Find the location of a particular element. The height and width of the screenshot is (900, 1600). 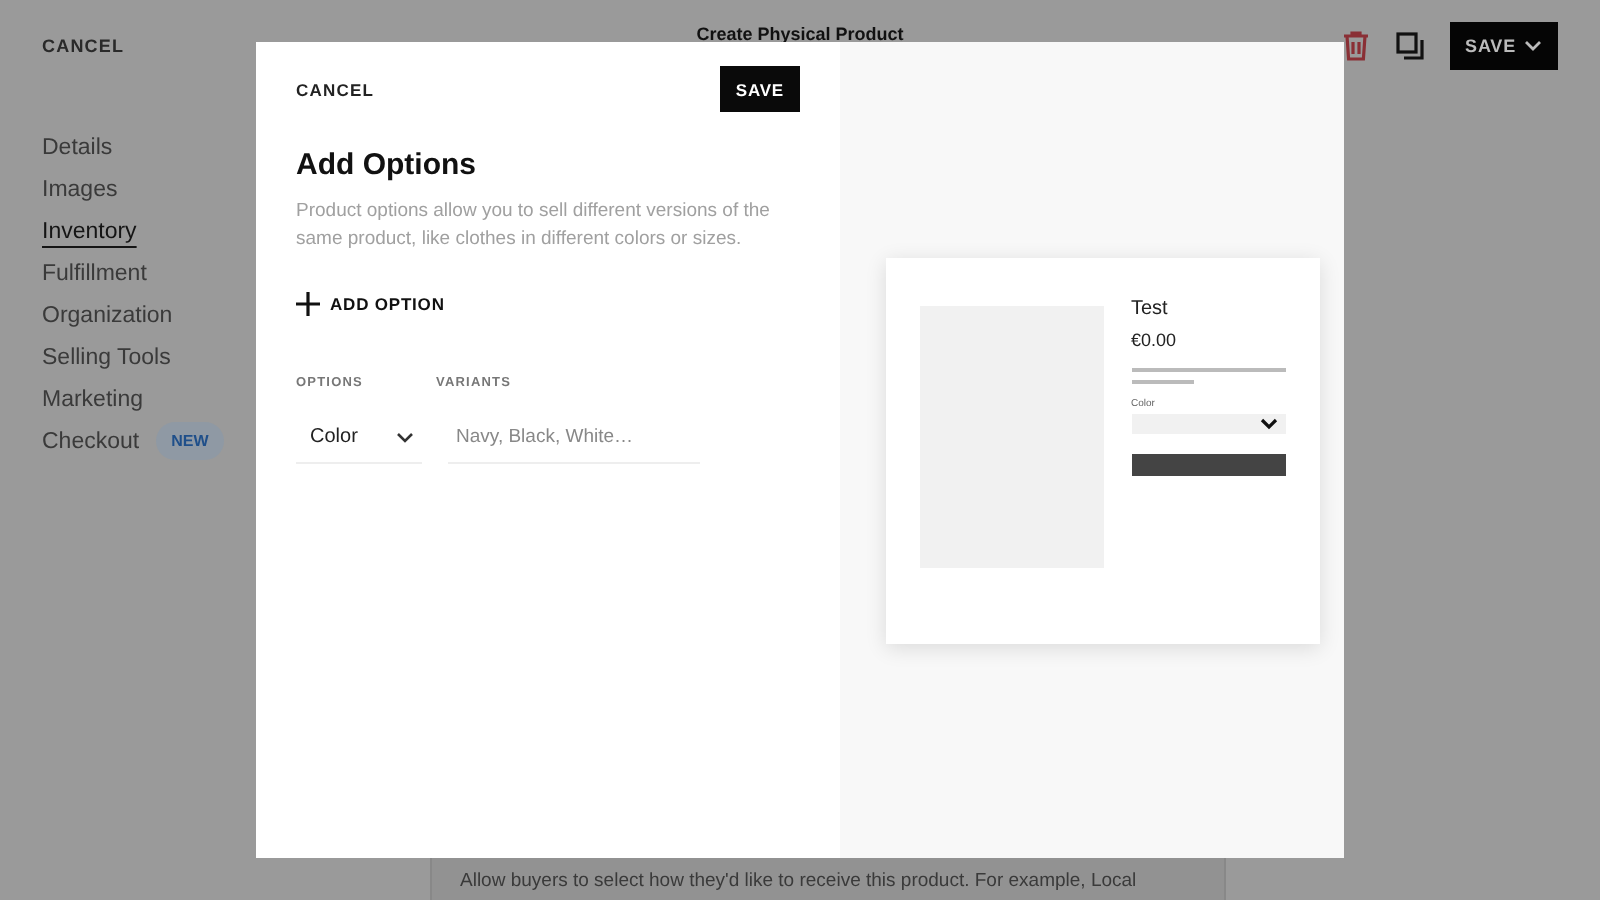

new-badge: NEW is located at coordinates (190, 441).